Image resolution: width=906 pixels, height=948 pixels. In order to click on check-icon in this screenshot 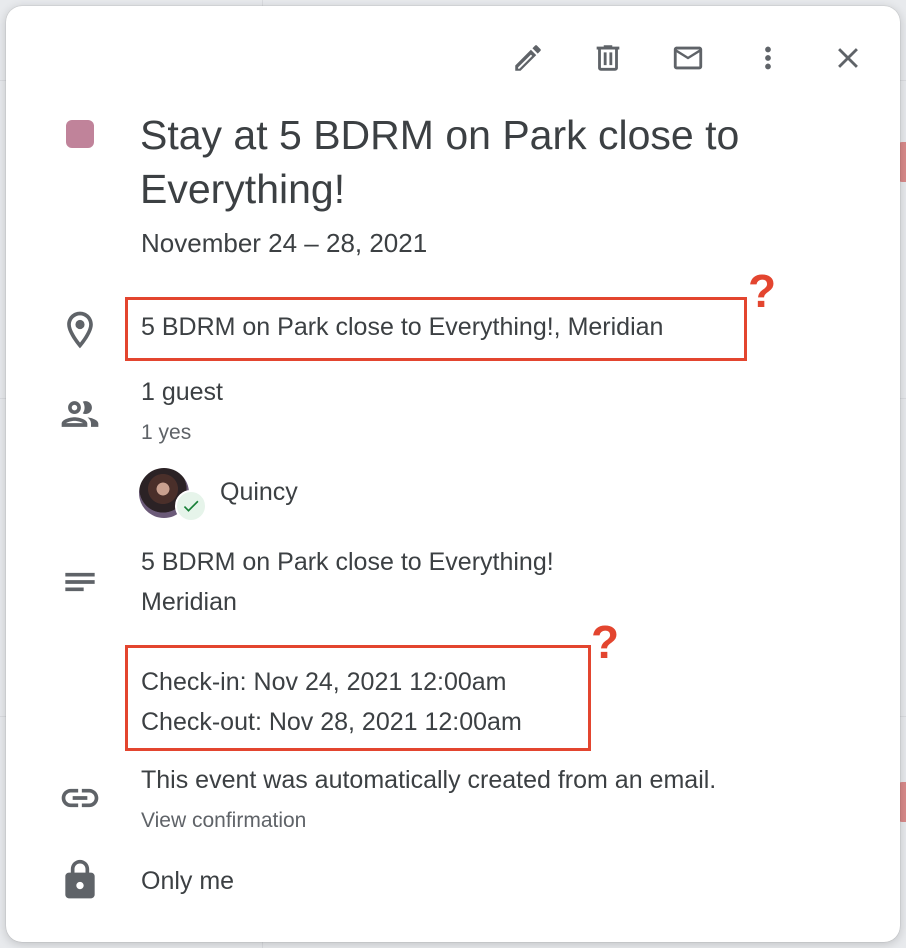, I will do `click(191, 506)`.